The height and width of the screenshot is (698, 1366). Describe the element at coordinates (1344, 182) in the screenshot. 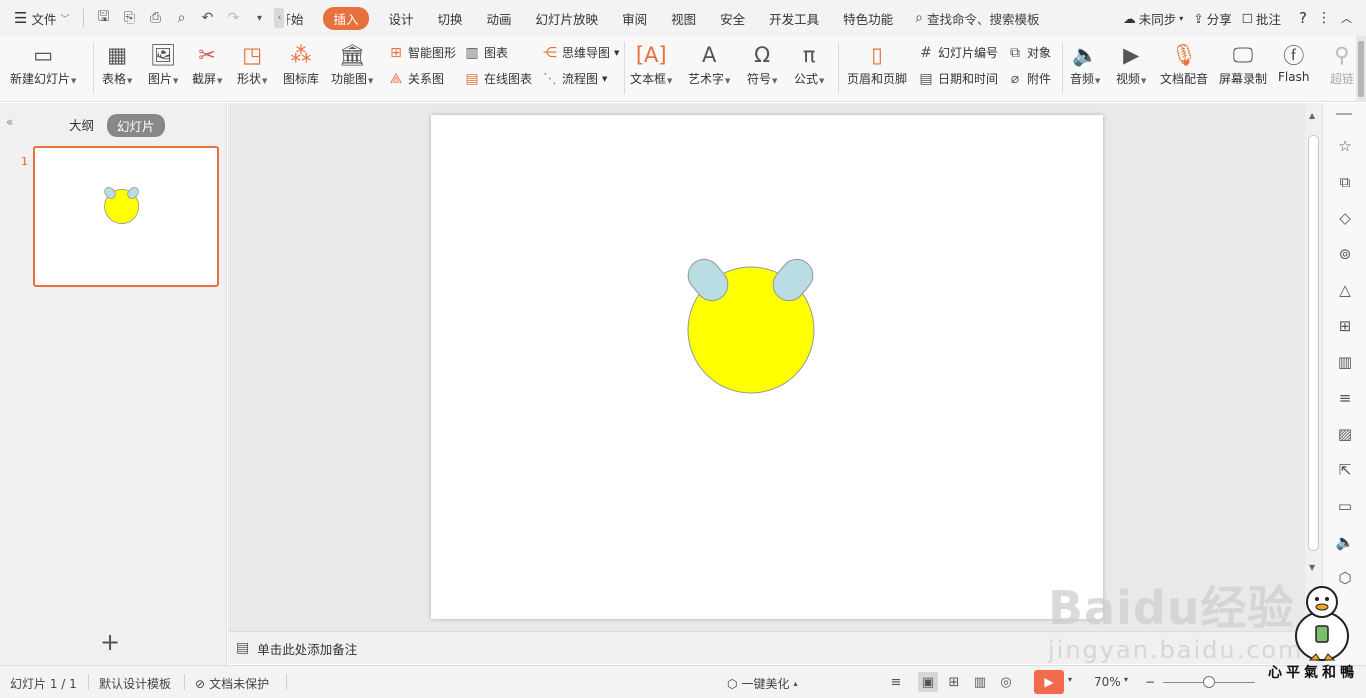

I see `copy-icon: ⧉` at that location.